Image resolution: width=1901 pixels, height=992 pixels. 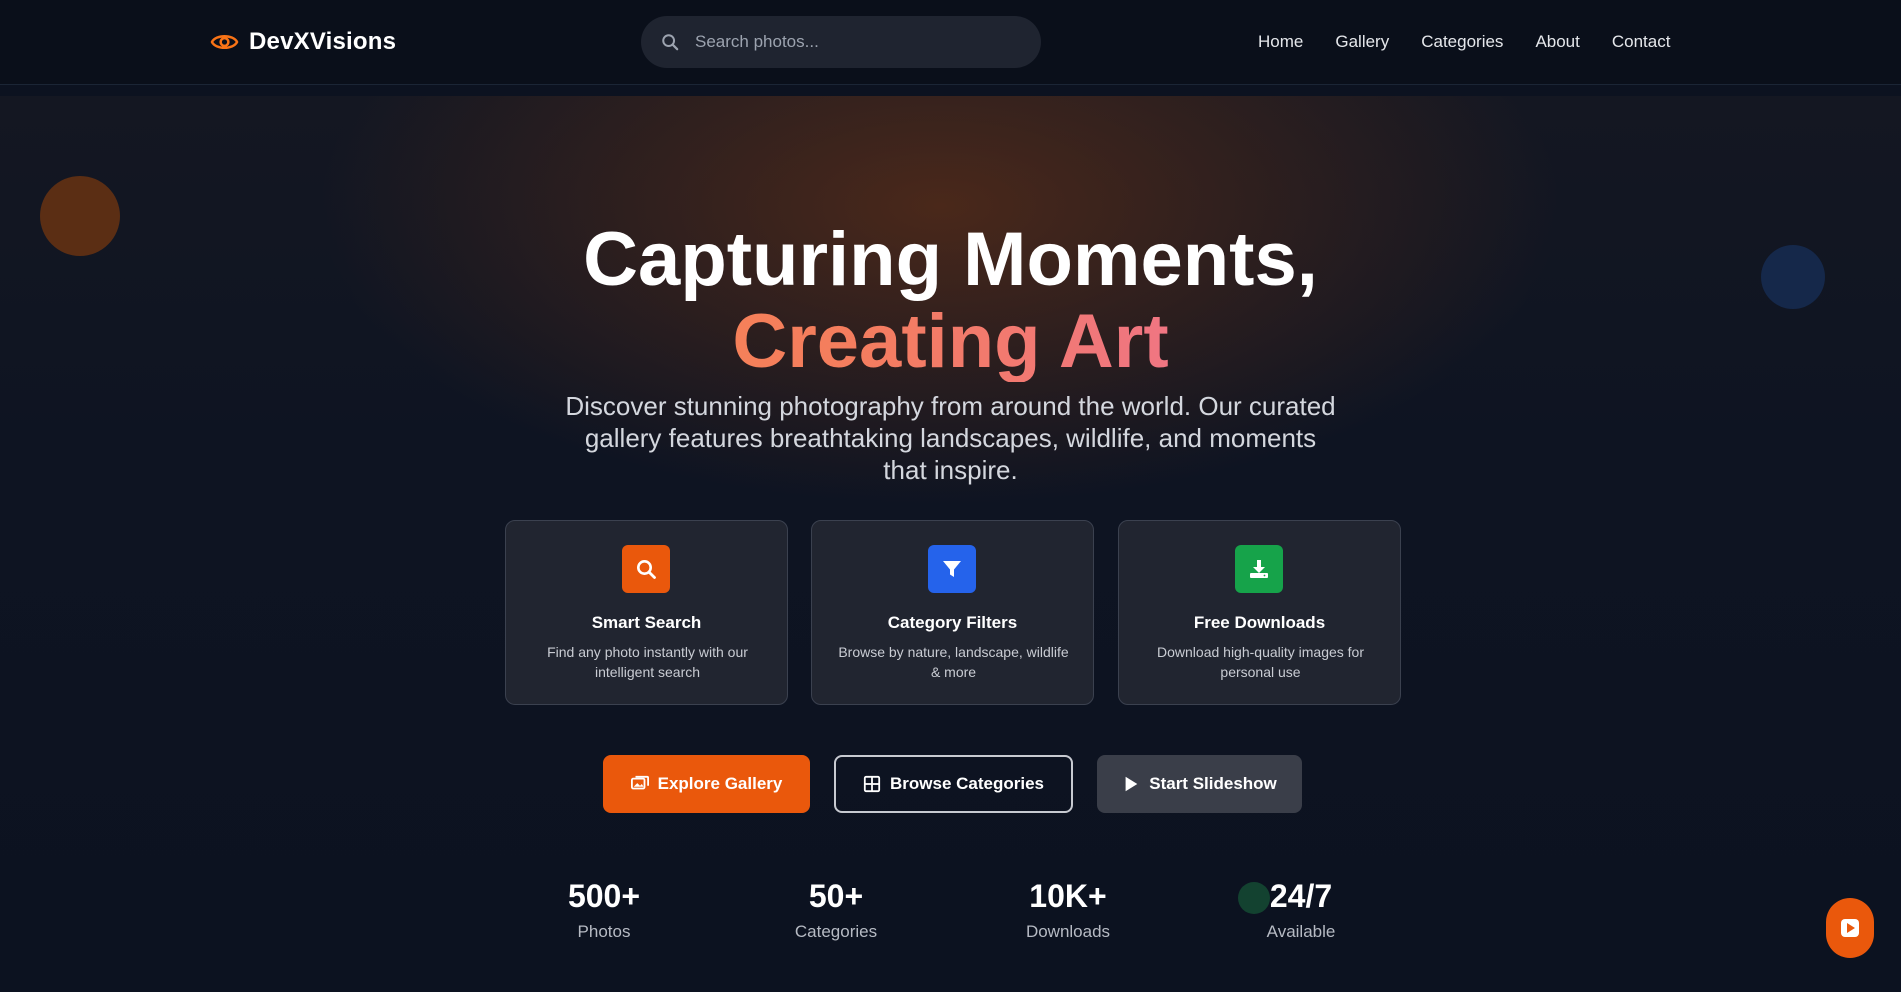 I want to click on search-bar, so click(x=841, y=42).